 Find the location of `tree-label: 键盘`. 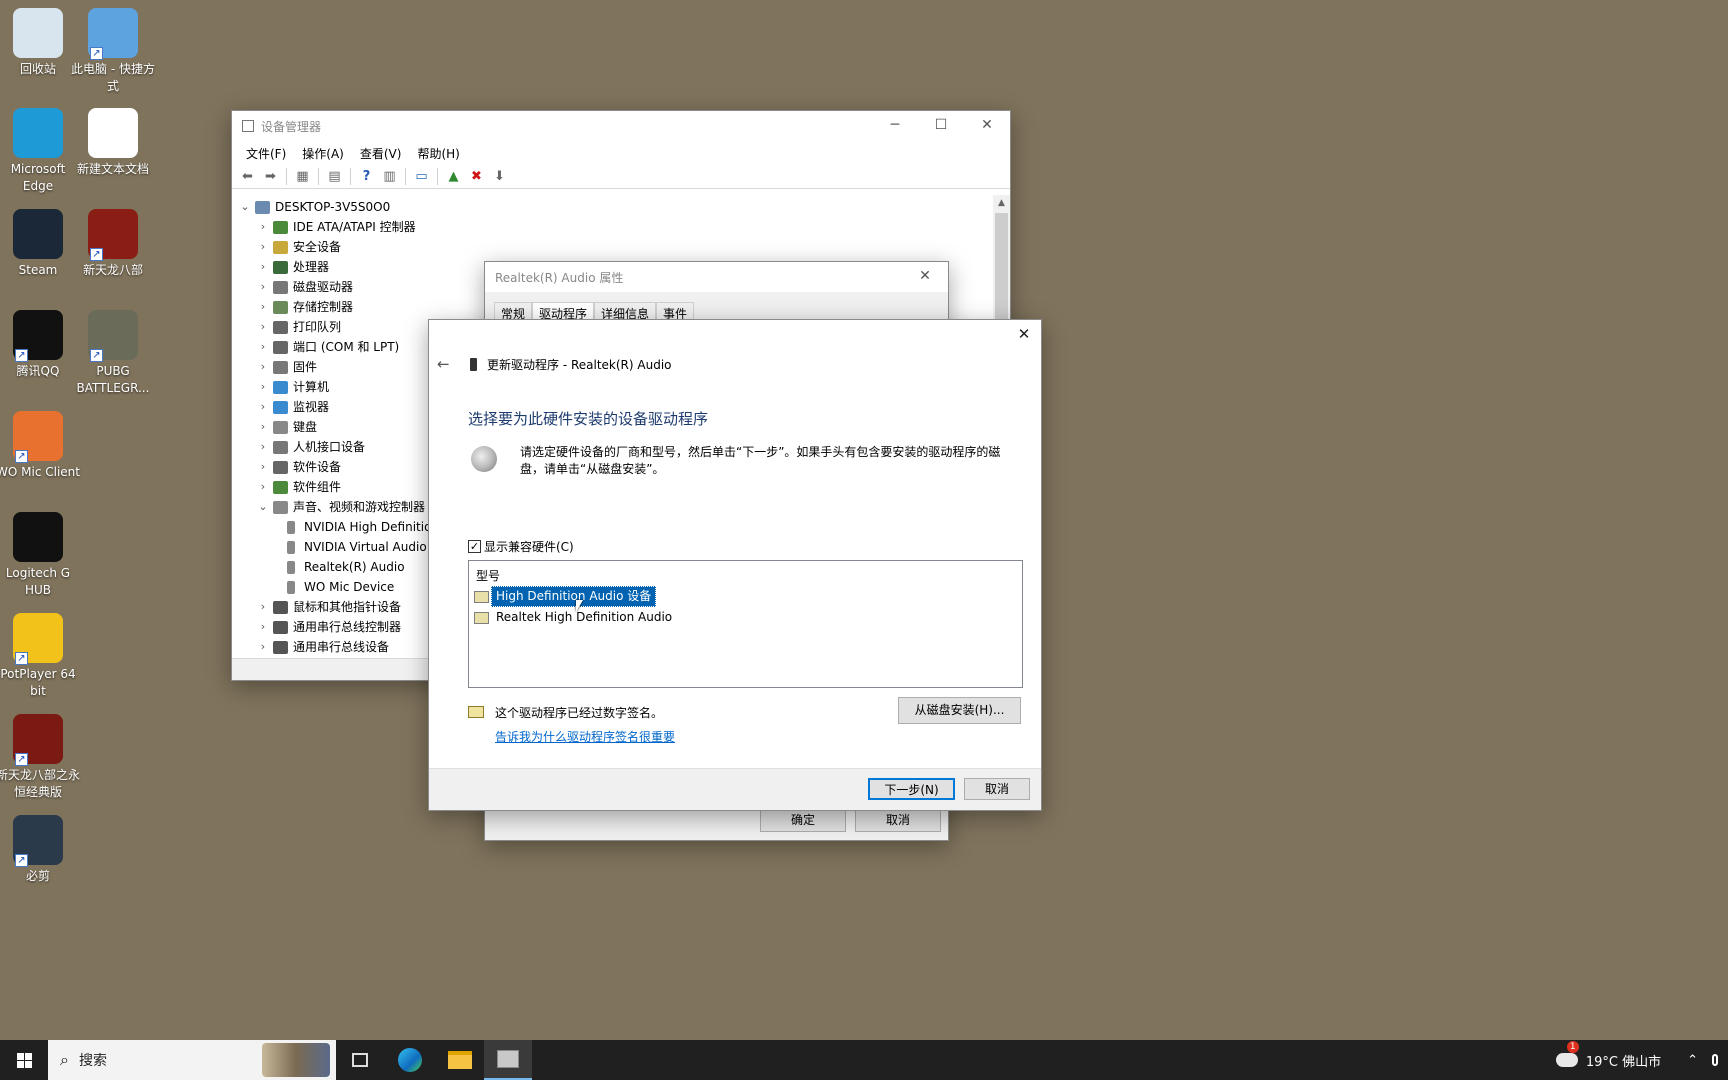

tree-label: 键盘 is located at coordinates (305, 427).